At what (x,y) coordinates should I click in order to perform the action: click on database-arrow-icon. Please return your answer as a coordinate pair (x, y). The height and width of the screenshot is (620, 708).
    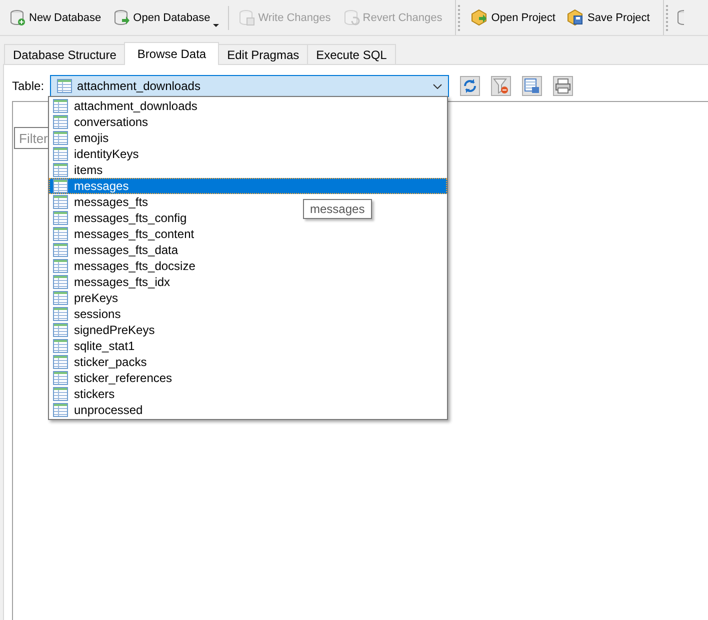
    Looking at the image, I should click on (121, 17).